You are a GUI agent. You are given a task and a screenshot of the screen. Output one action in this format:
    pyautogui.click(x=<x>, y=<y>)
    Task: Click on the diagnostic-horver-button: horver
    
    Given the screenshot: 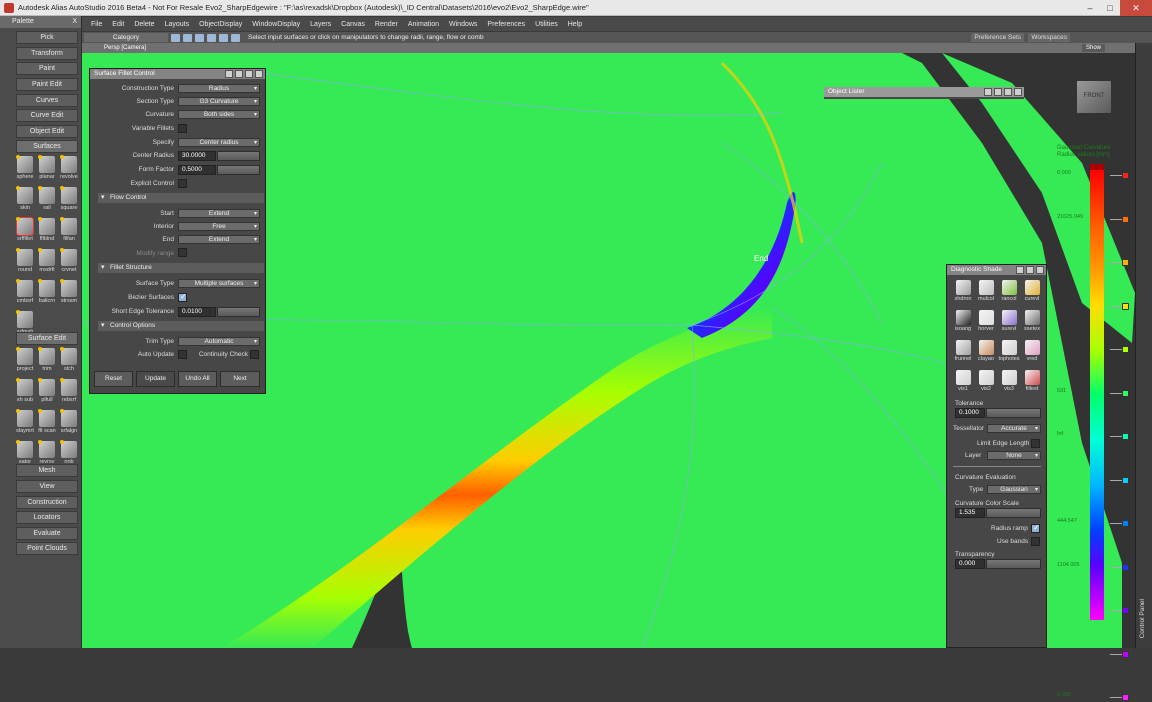 What is the action you would take?
    pyautogui.click(x=986, y=322)
    